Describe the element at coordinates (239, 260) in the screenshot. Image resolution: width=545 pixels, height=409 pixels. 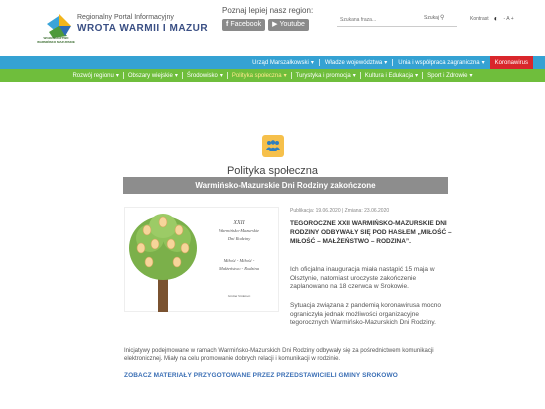
I see `poster-line: Miłość - Miłość -` at that location.